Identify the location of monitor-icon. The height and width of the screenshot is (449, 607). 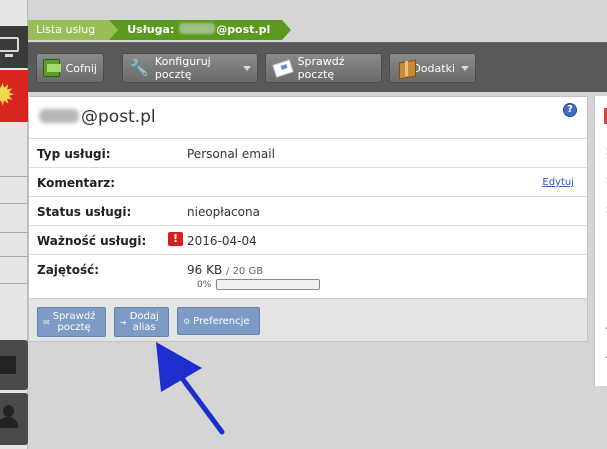
(9, 47).